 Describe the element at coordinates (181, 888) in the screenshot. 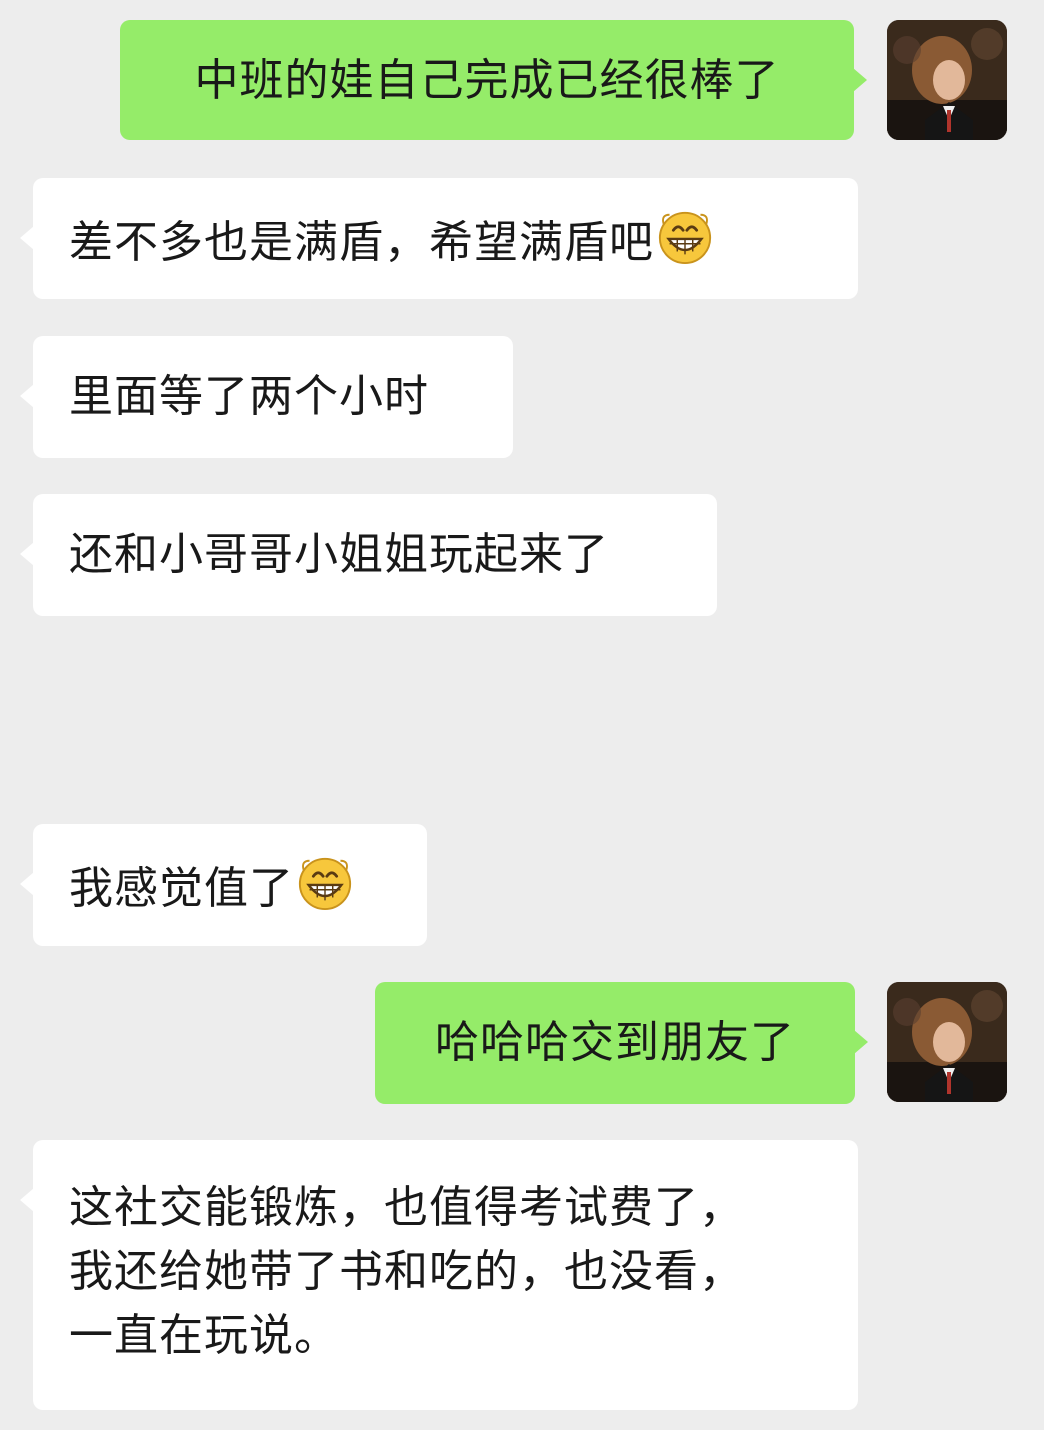

I see `message-text: 我感觉值了` at that location.